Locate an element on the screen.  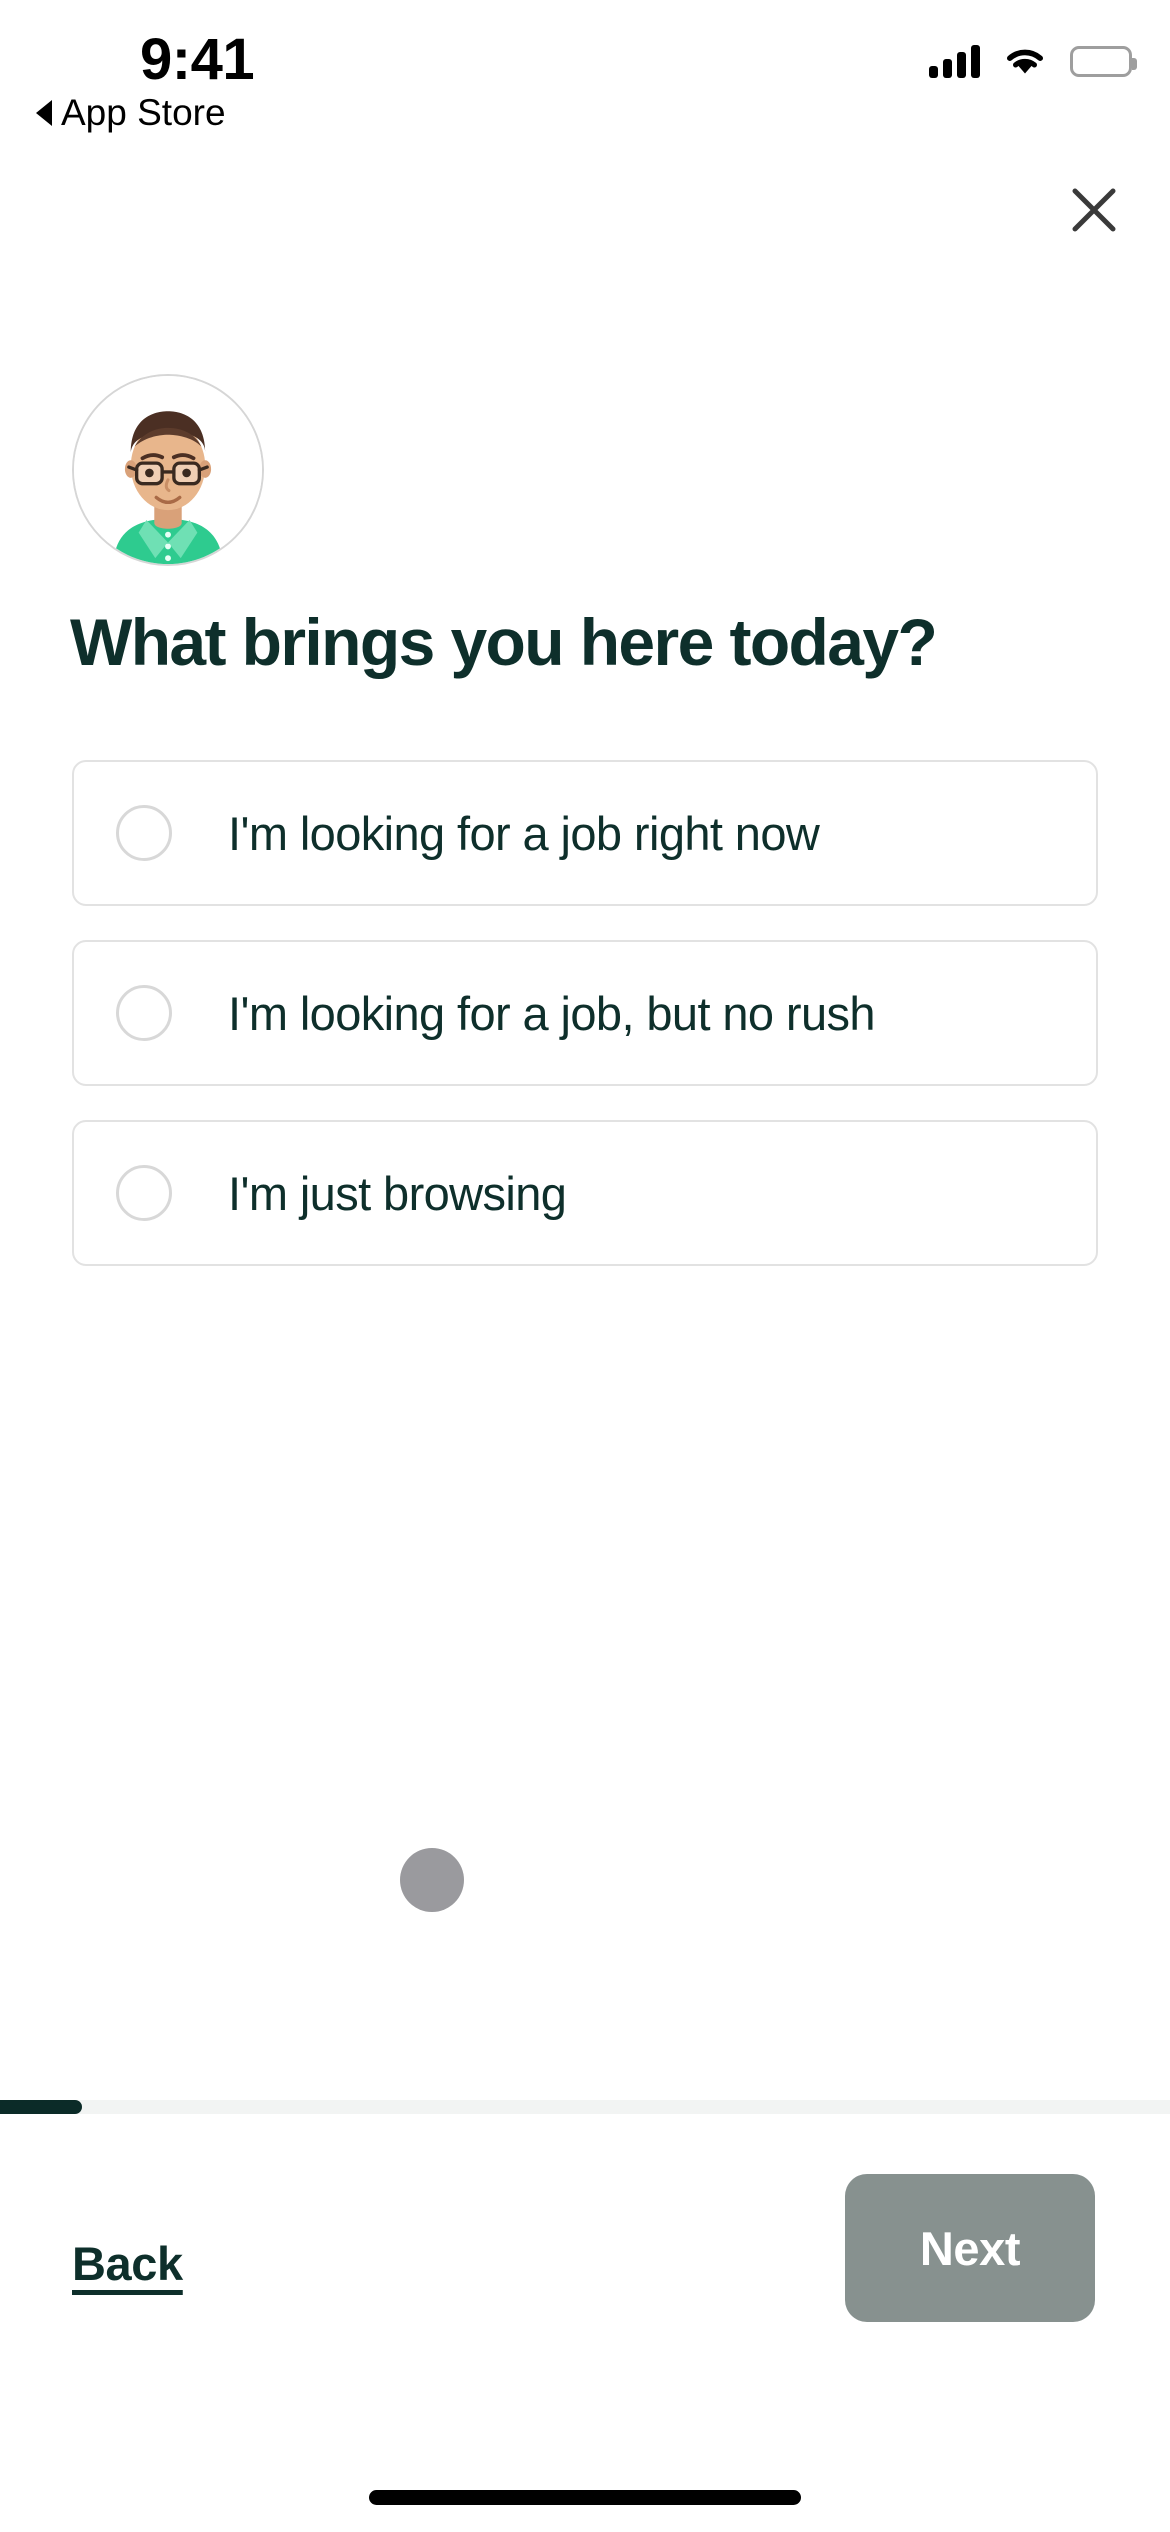
avatar is located at coordinates (168, 470).